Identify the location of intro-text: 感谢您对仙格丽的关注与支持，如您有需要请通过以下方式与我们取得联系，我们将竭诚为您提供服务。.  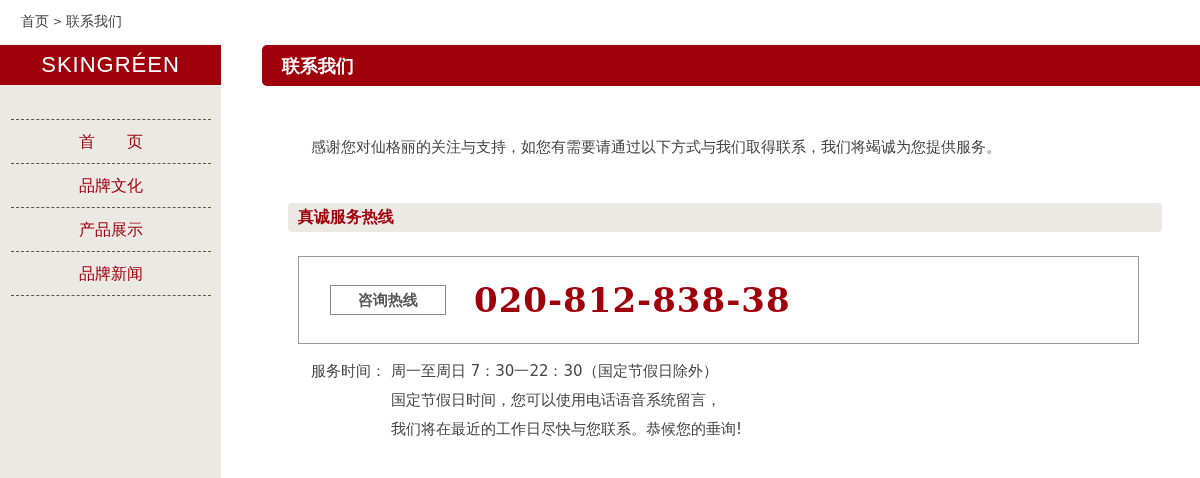
(656, 147).